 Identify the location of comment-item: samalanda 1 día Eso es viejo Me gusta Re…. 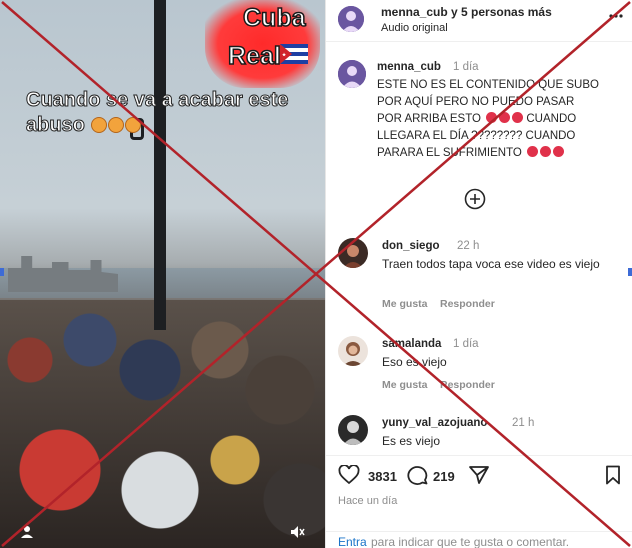
(483, 371).